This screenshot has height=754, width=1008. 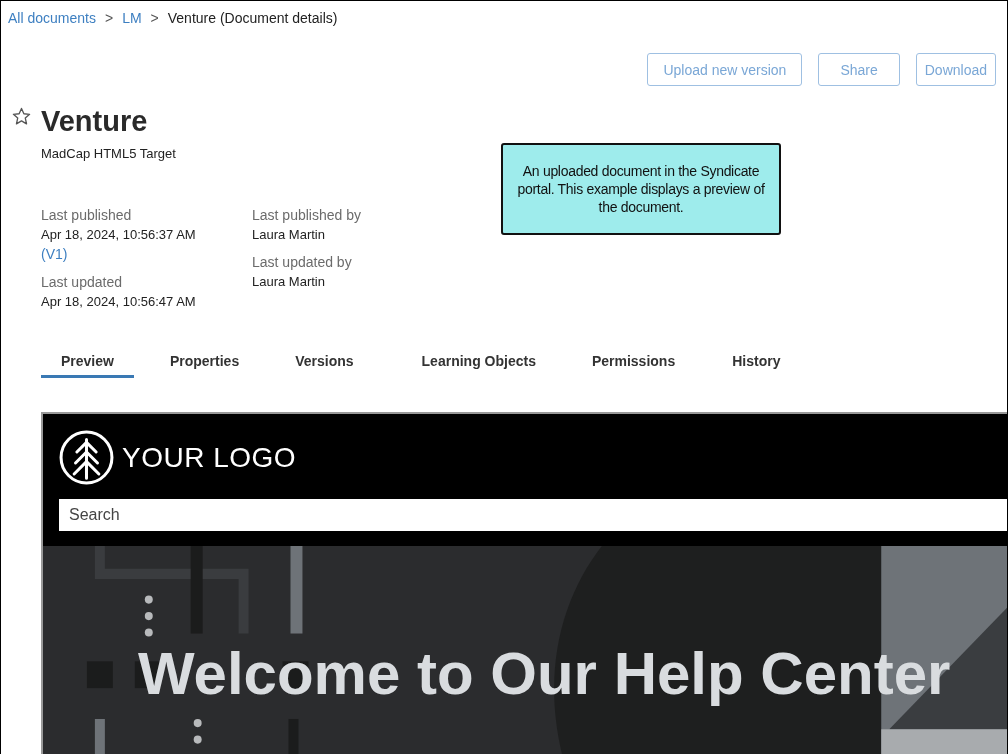 What do you see at coordinates (478, 365) in the screenshot?
I see `tab: Learning Objects` at bounding box center [478, 365].